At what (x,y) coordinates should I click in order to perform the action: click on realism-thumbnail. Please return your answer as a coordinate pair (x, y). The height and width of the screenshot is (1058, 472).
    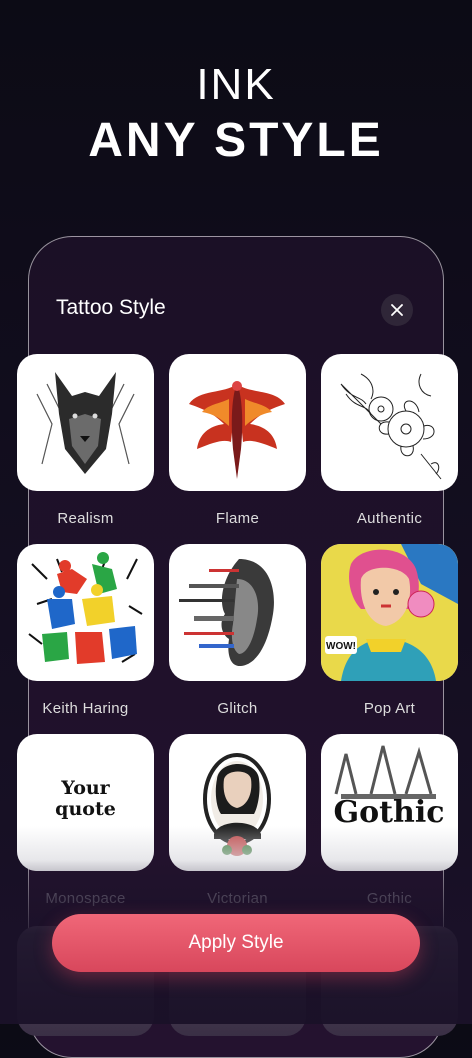
    Looking at the image, I should click on (85, 422).